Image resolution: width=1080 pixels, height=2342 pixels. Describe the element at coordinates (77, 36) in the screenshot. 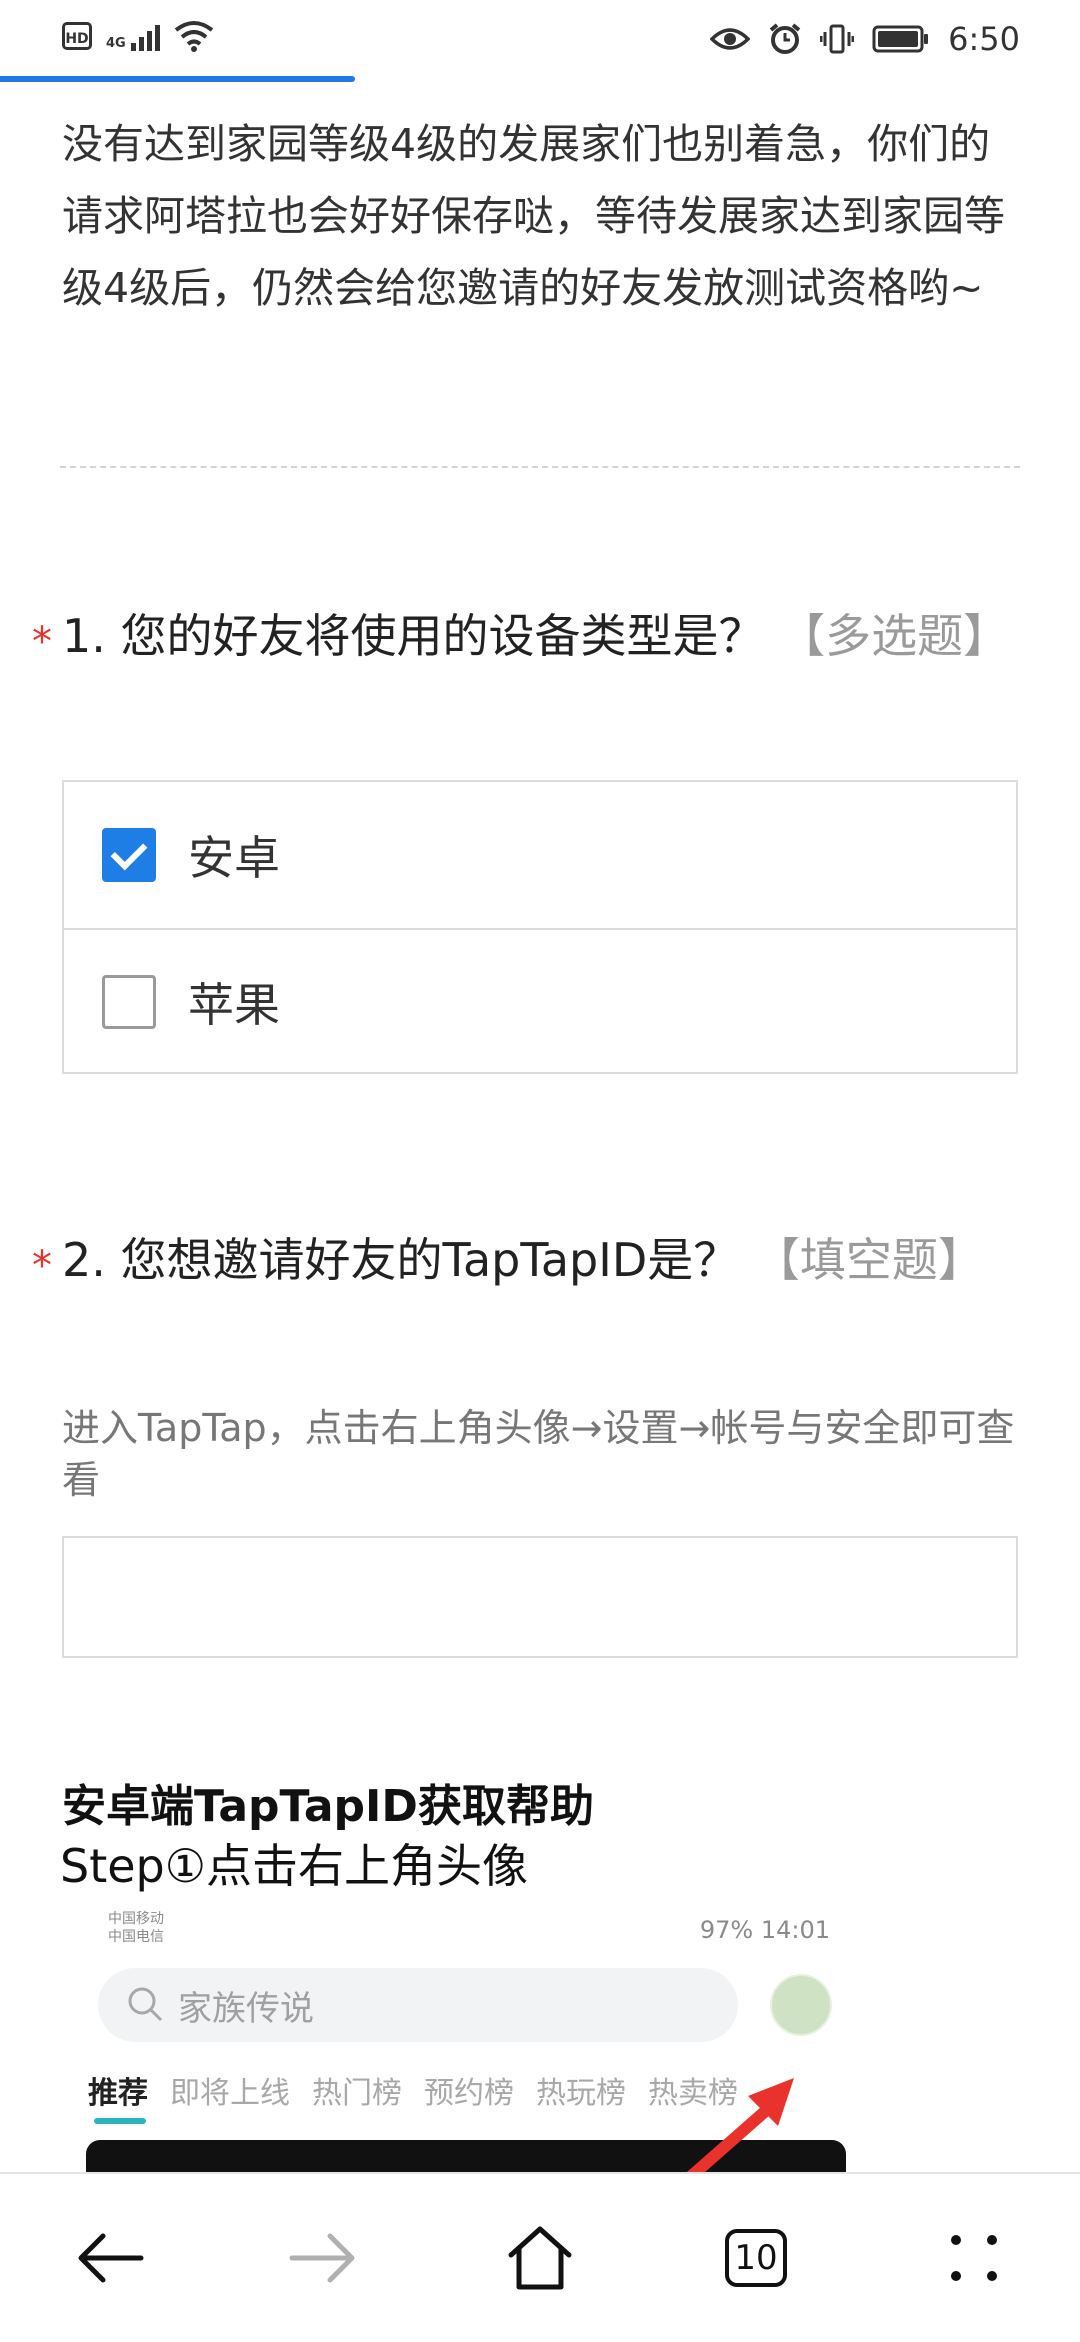

I see `hd-icon: HD` at that location.